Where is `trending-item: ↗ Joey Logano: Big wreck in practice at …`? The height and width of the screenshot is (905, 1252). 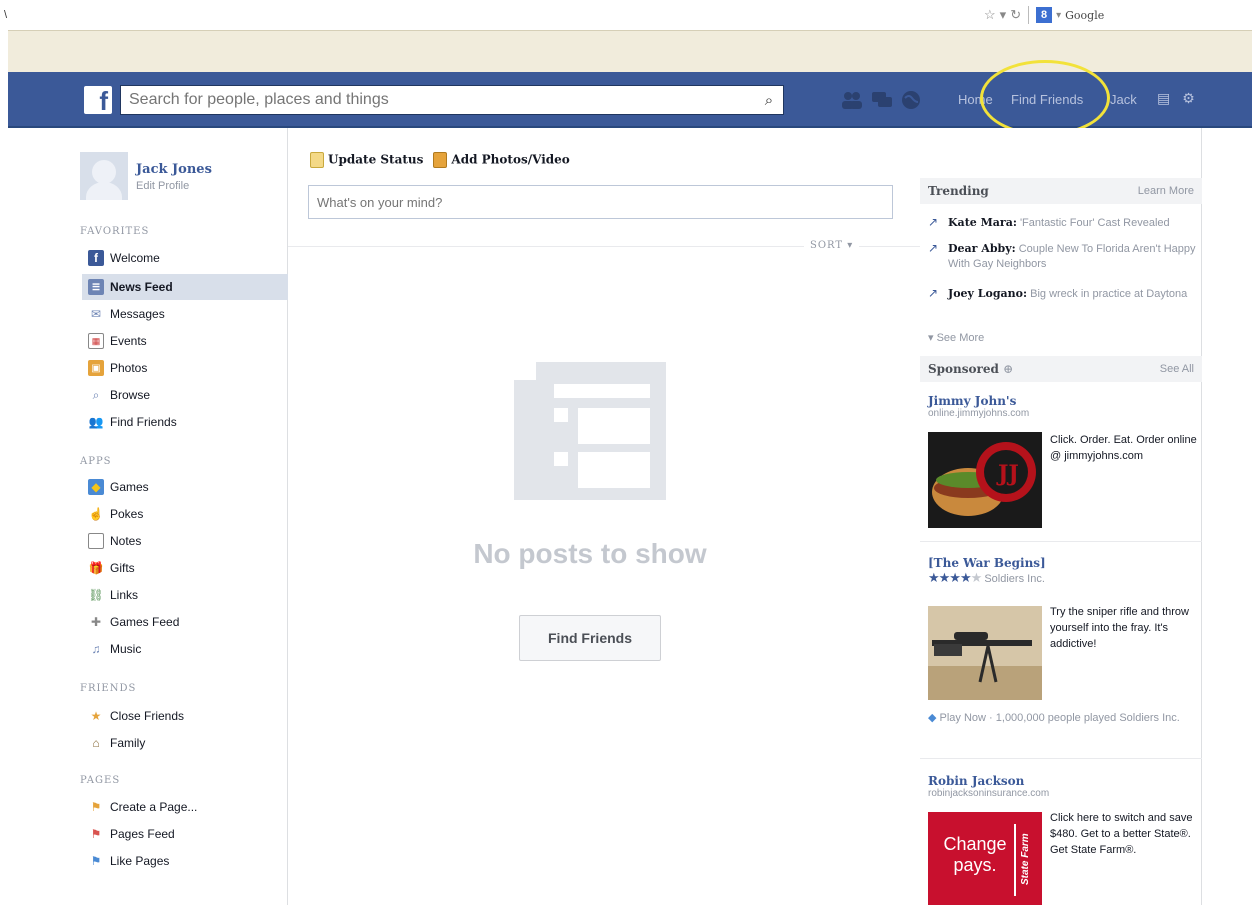
trending-item: ↗ Joey Logano: Big wreck in practice at … is located at coordinates (1062, 294).